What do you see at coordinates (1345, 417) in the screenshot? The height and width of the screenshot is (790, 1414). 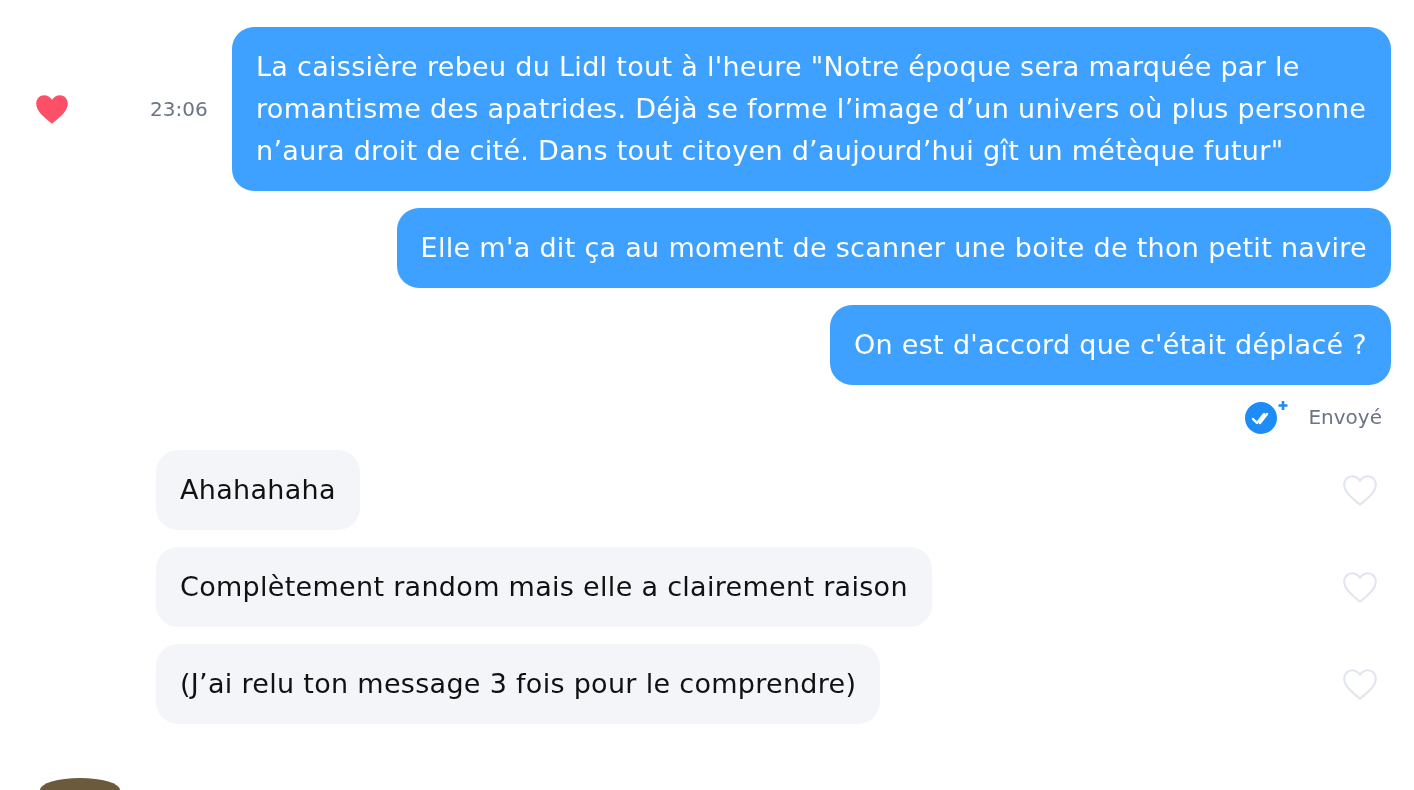 I see `sent-status: Envoyé` at bounding box center [1345, 417].